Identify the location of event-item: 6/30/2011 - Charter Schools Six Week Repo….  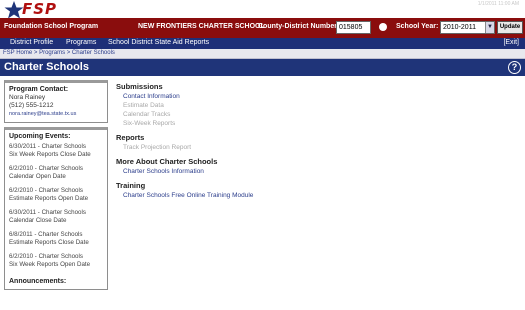
(50, 150).